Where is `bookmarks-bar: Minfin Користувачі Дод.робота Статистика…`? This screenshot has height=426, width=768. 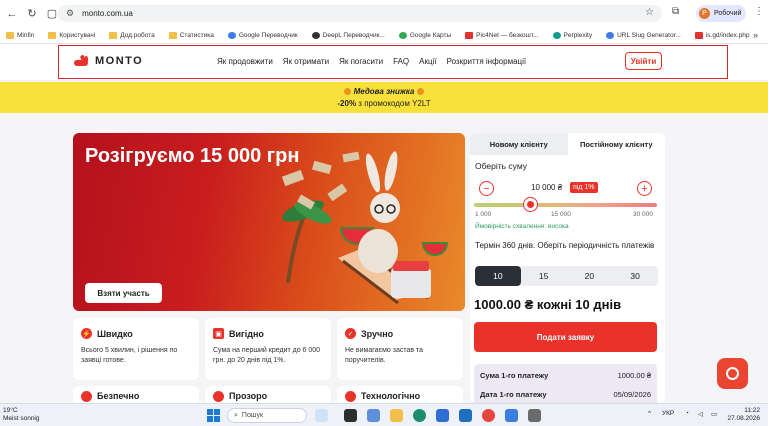 bookmarks-bar: Minfin Користувачі Дод.робота Статистика… is located at coordinates (384, 35).